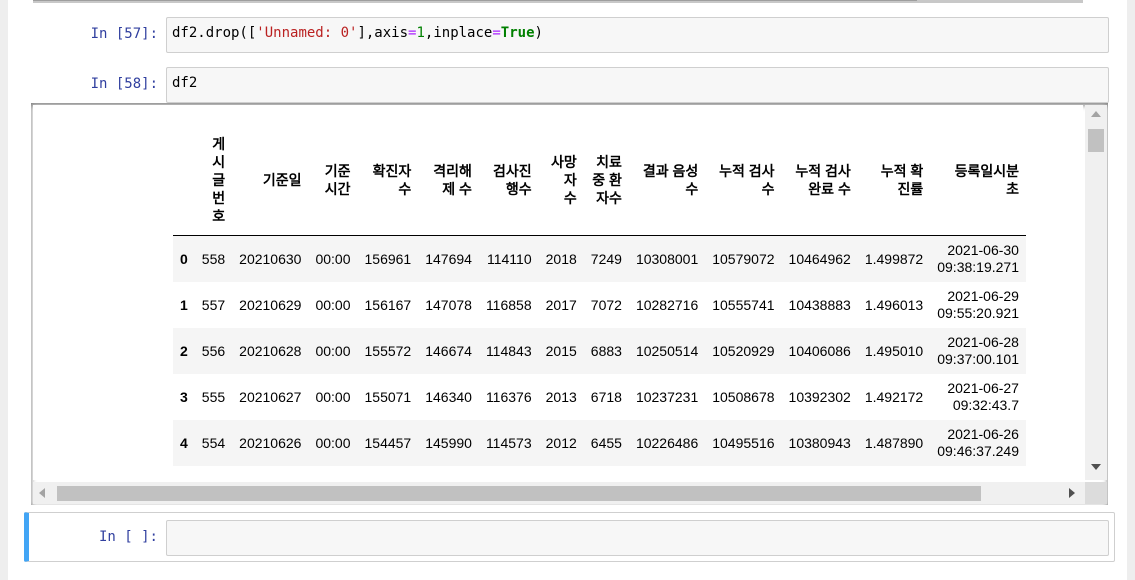 Image resolution: width=1135 pixels, height=580 pixels. I want to click on horizontal-scrollbar, so click(559, 493).